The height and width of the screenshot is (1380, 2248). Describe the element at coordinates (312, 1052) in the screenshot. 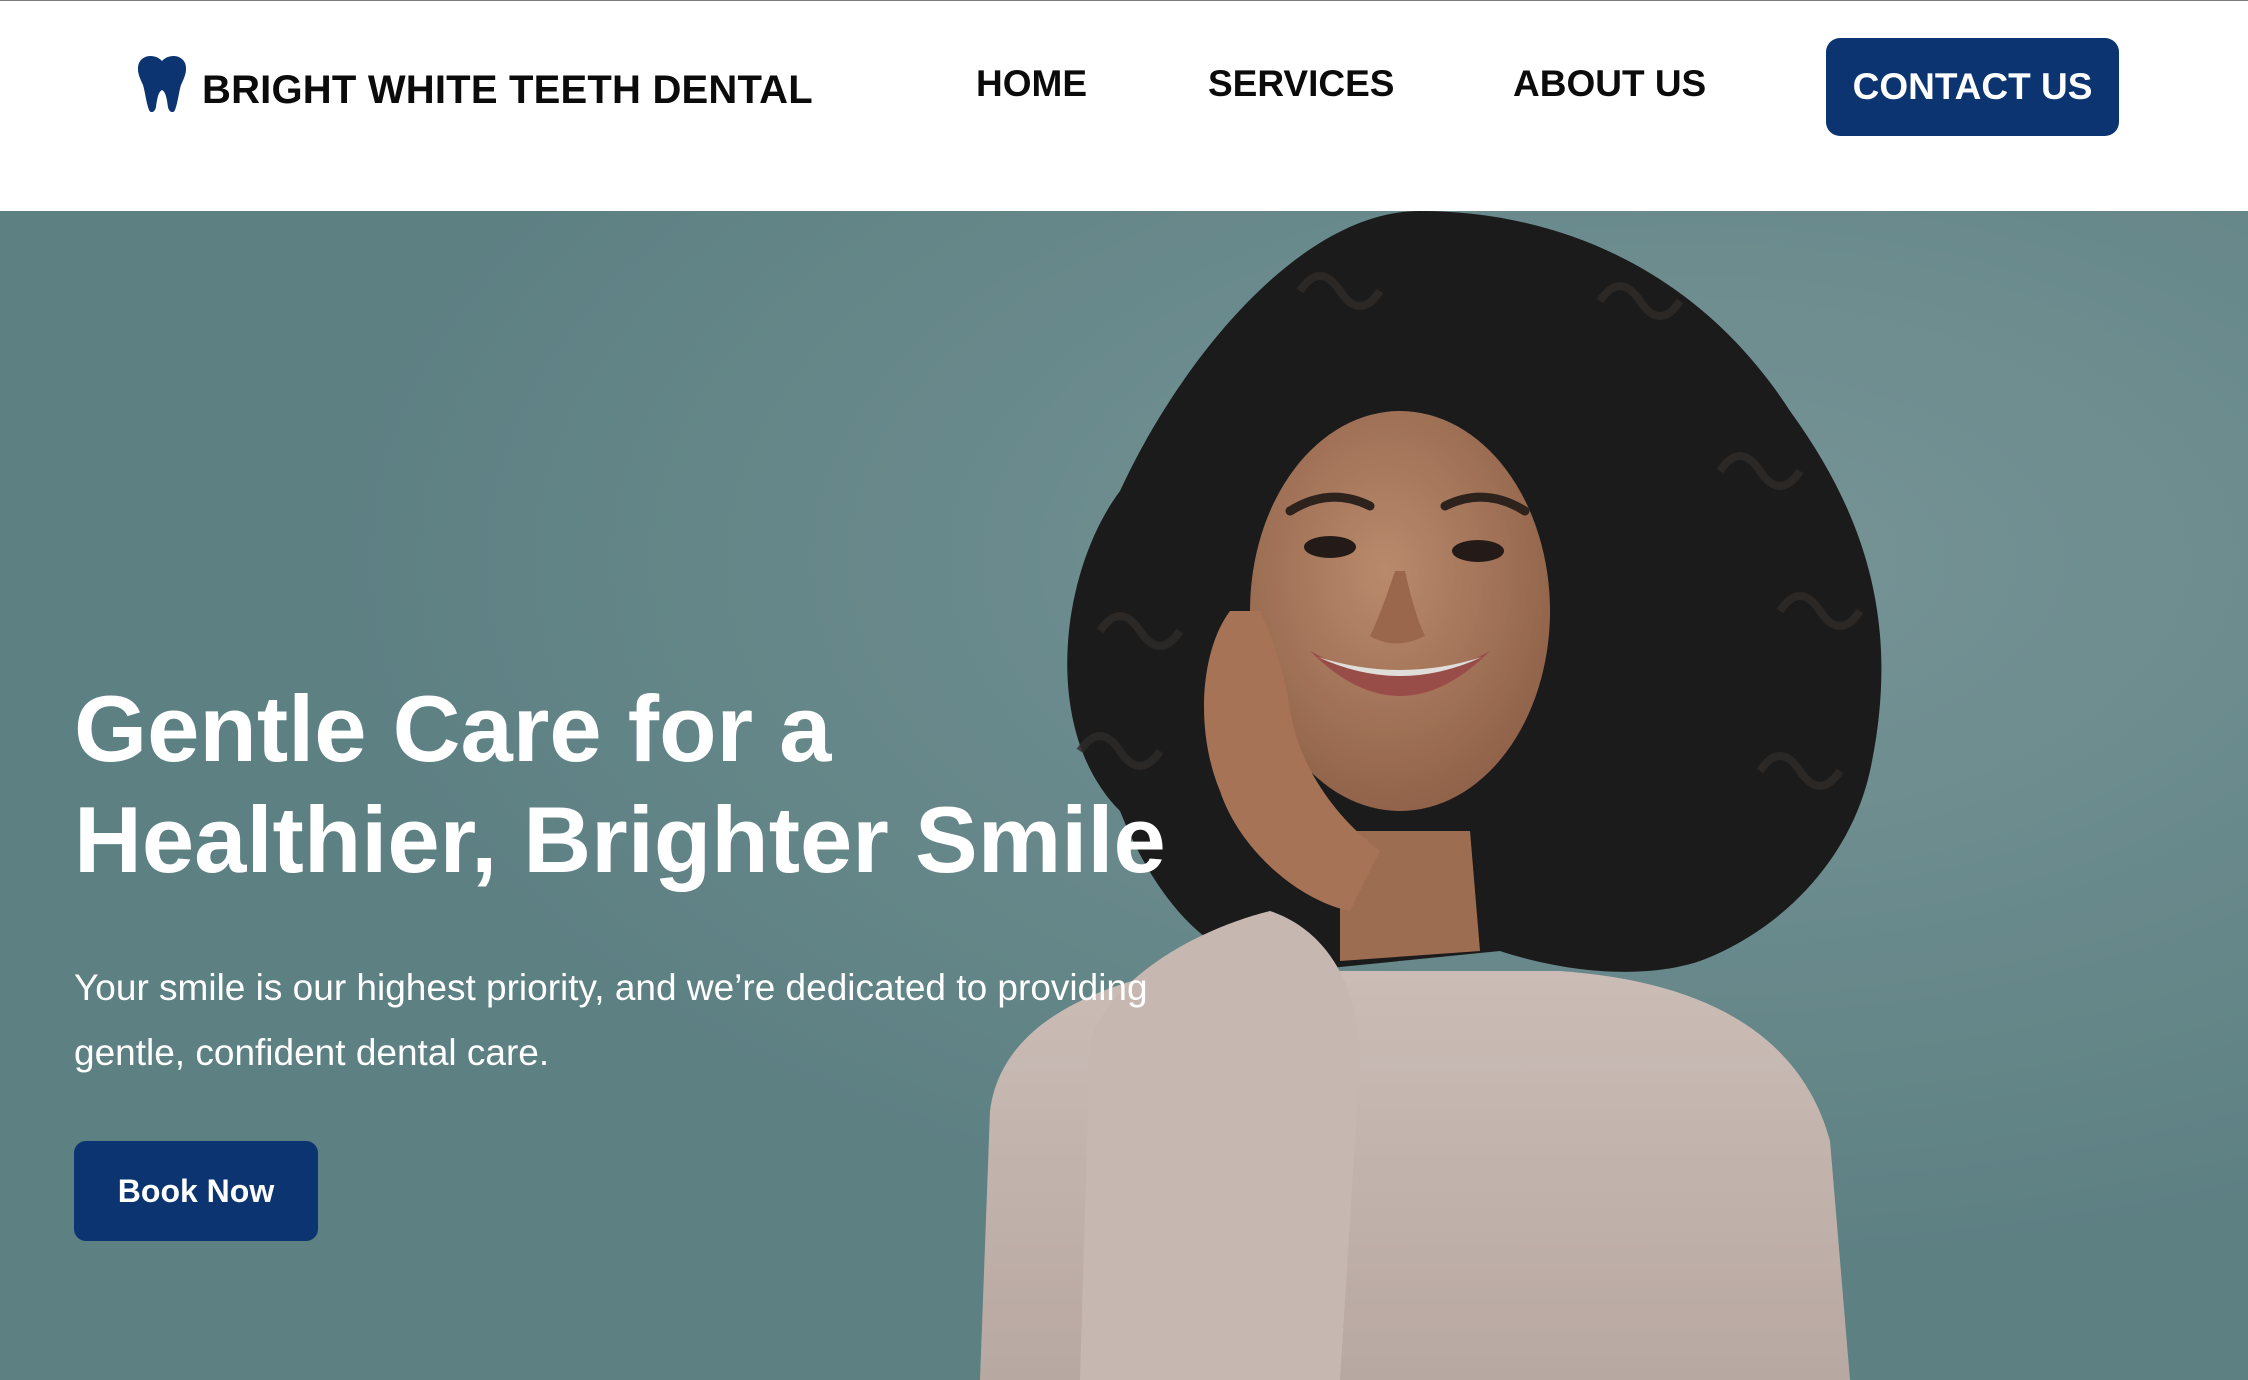

I see `hero-subtitle-line-2: gentle, confident dental care.` at that location.